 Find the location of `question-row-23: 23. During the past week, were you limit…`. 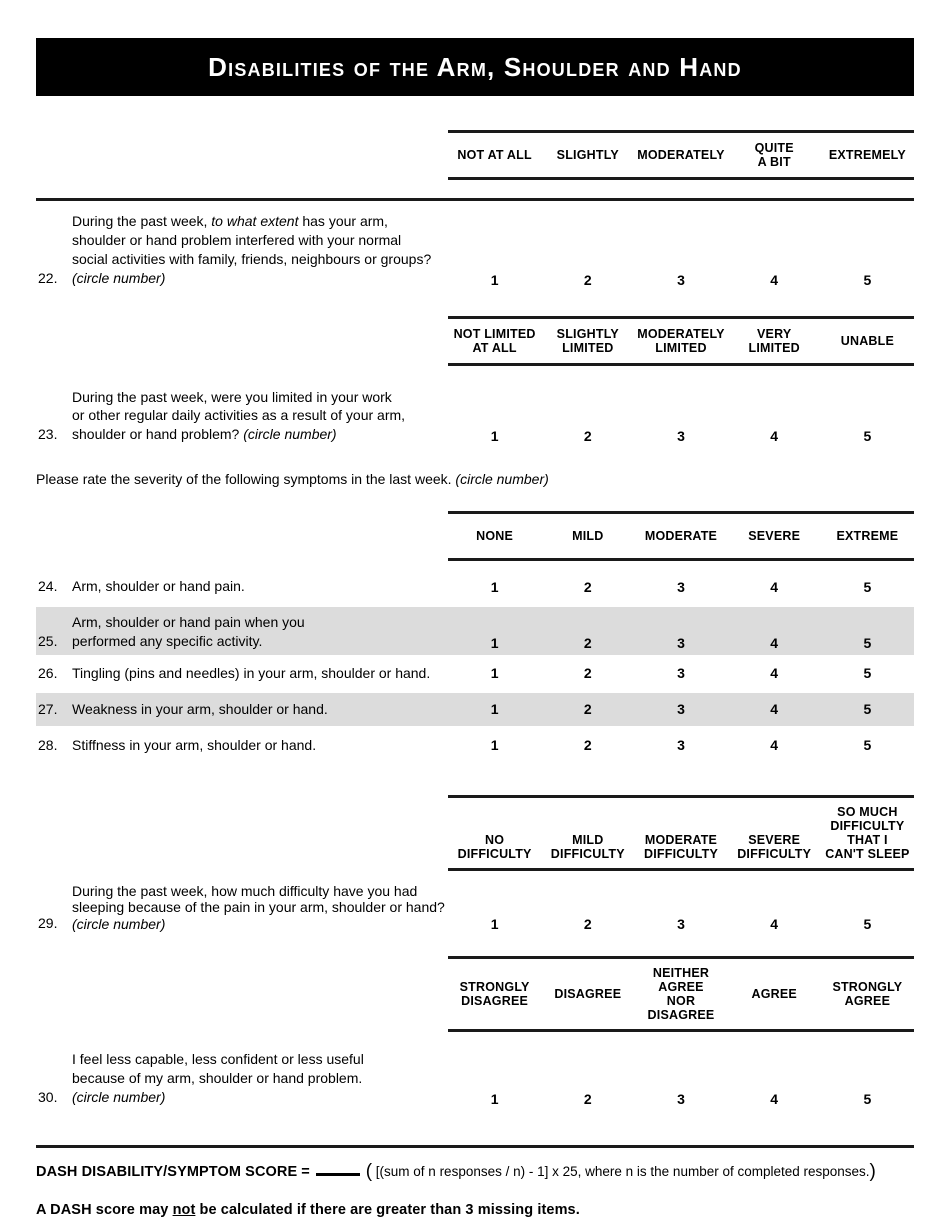

question-row-23: 23. During the past week, were you limit… is located at coordinates (475, 407).